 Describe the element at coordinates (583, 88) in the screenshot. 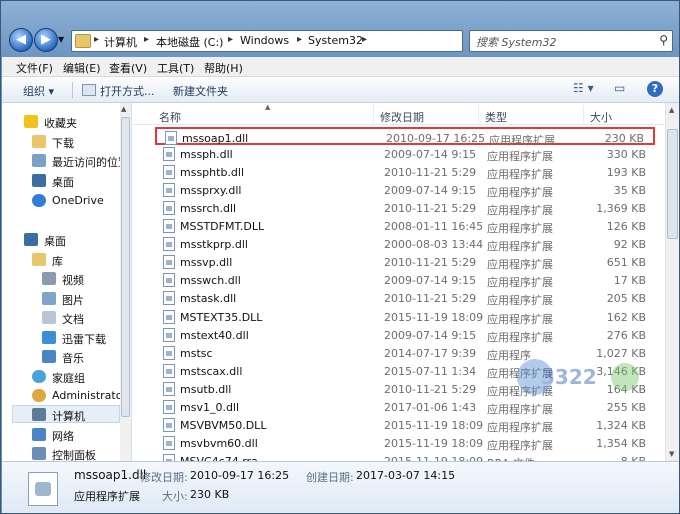

I see `view-options-icon: ☷ ▾` at that location.